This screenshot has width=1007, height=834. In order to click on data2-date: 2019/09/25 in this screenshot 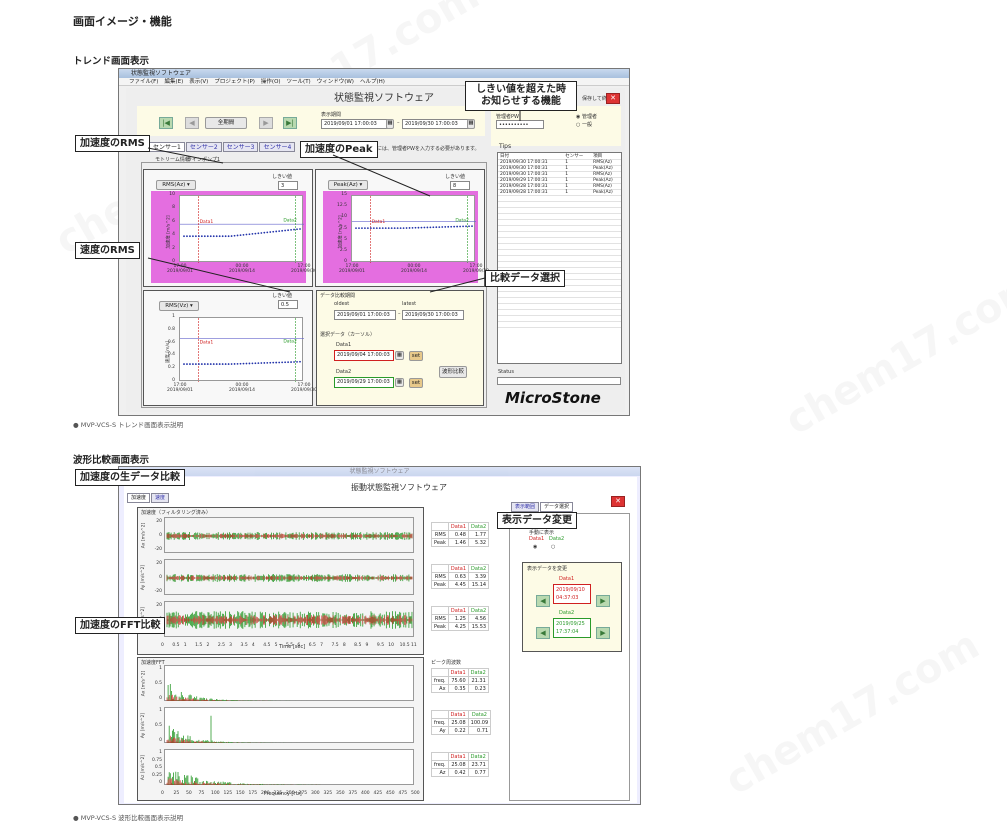, I will do `click(570, 624)`.